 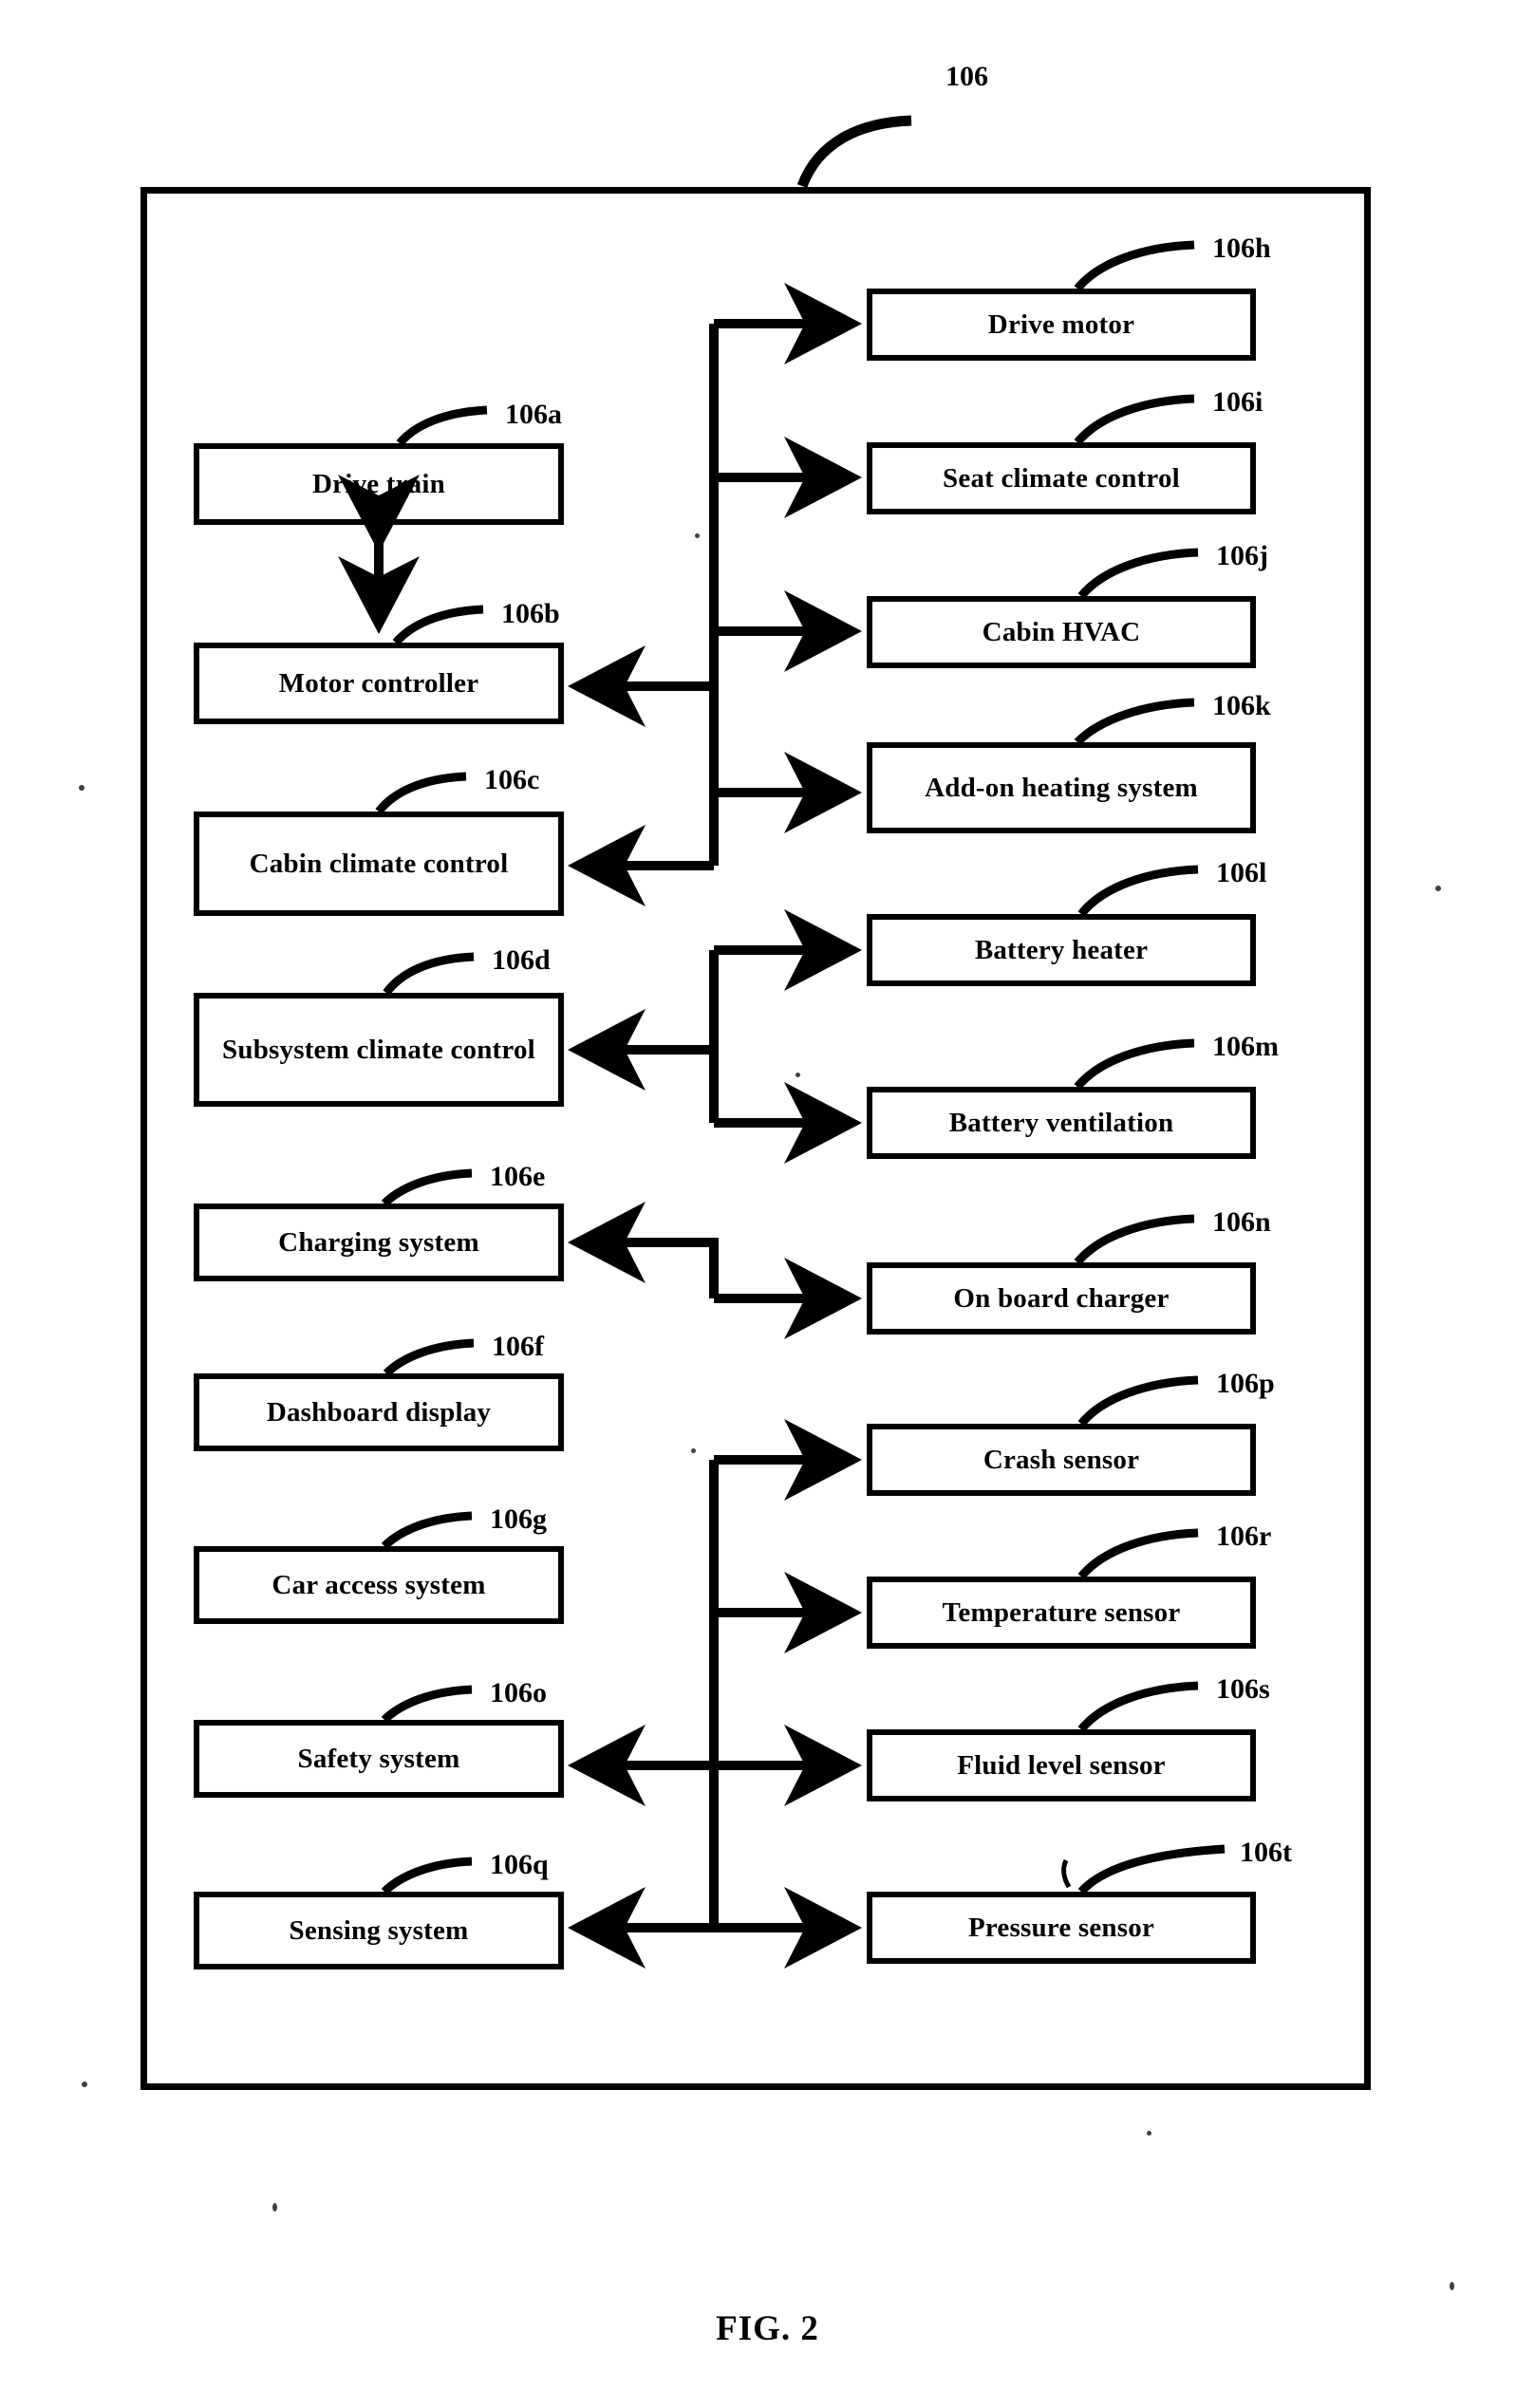 I want to click on block-label: Drive motor, so click(x=1061, y=324).